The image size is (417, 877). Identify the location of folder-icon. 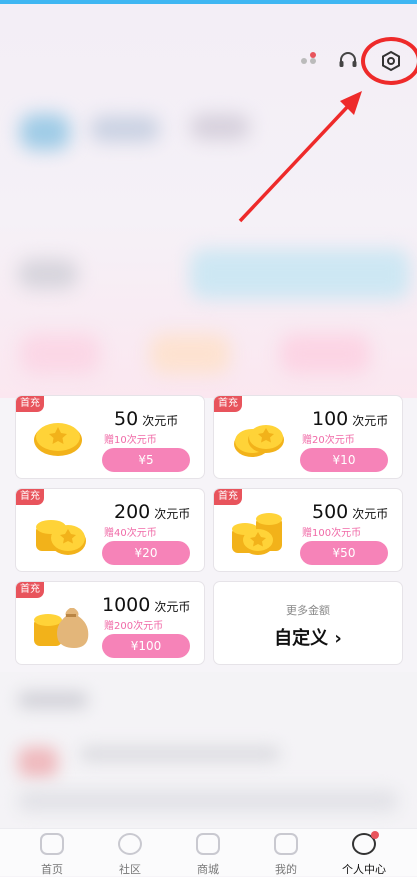
(286, 844).